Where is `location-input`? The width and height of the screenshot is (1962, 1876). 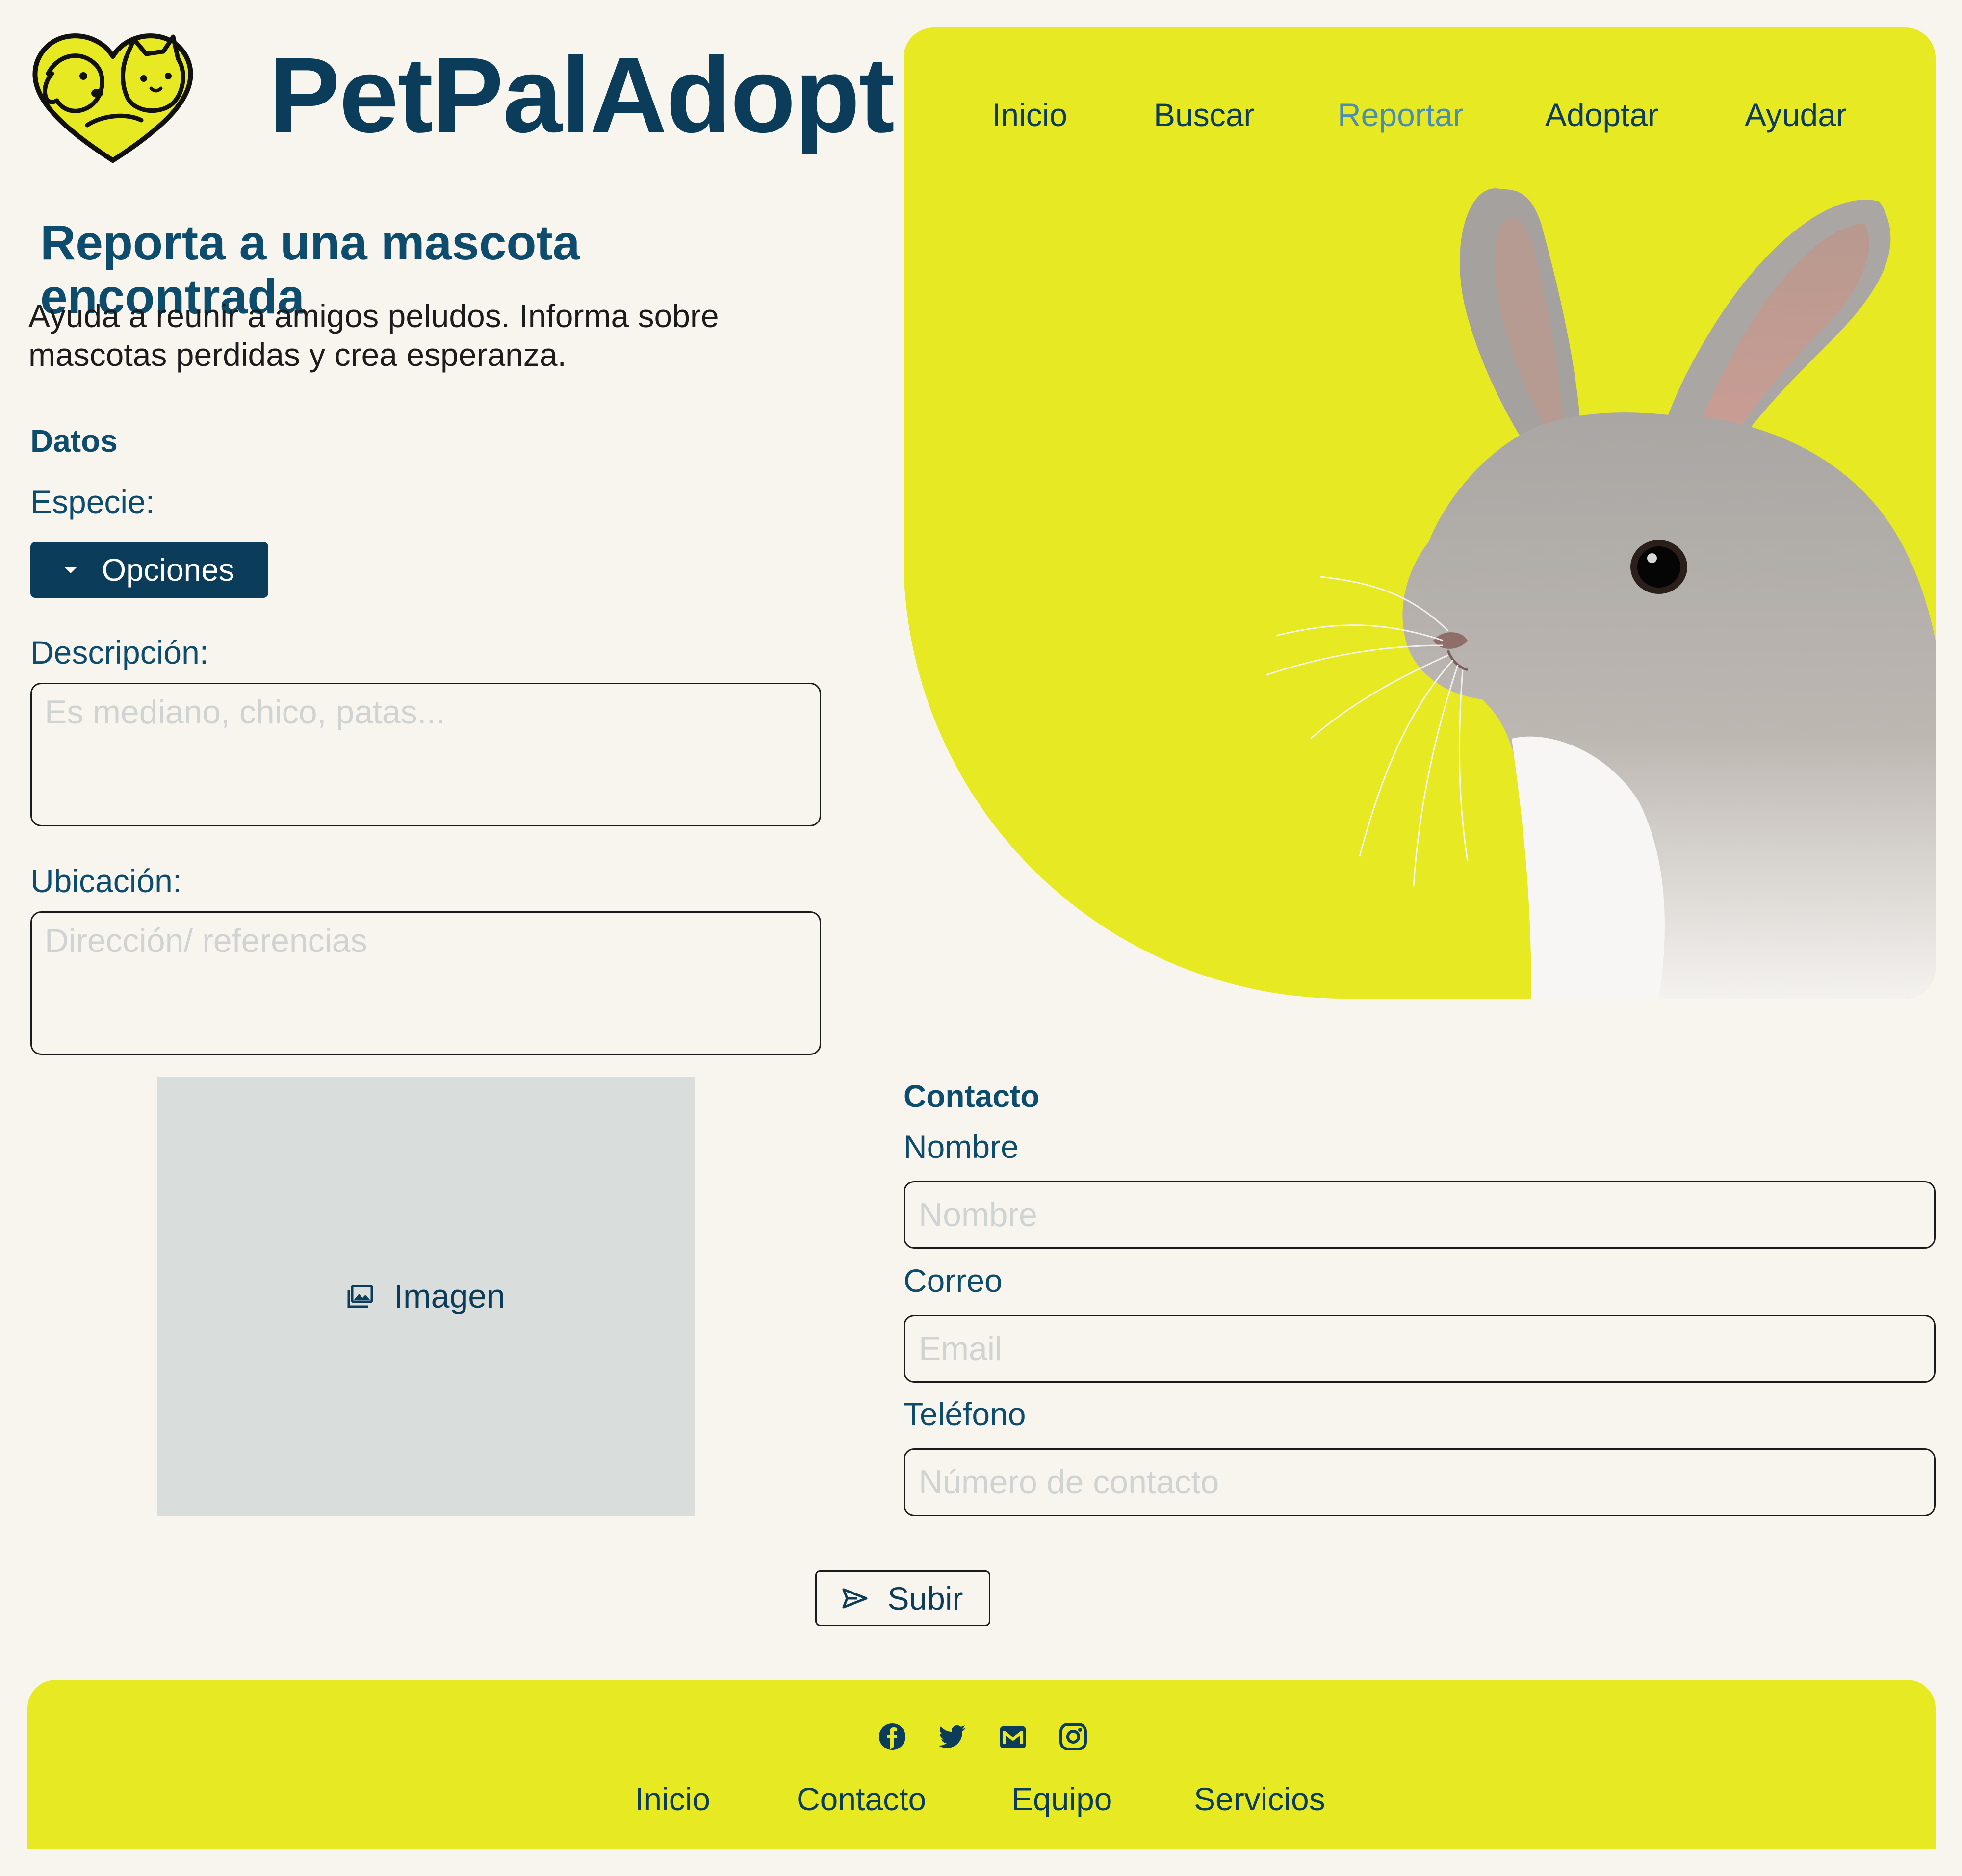
location-input is located at coordinates (425, 983).